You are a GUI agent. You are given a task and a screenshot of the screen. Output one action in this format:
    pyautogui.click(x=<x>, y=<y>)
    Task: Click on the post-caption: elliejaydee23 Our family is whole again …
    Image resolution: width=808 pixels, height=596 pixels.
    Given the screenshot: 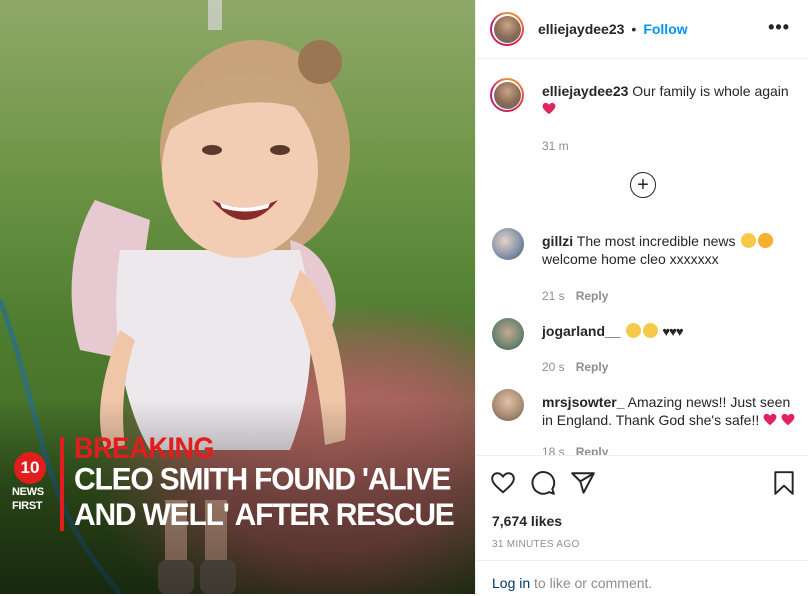 What is the action you would take?
    pyautogui.click(x=642, y=116)
    